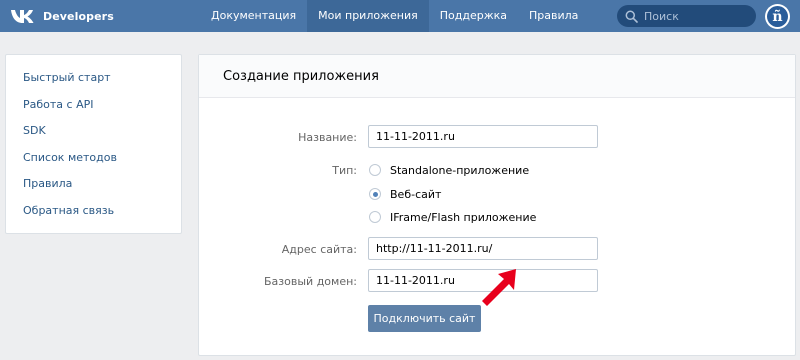  What do you see at coordinates (553, 16) in the screenshot?
I see `nav-item-rules: Правила` at bounding box center [553, 16].